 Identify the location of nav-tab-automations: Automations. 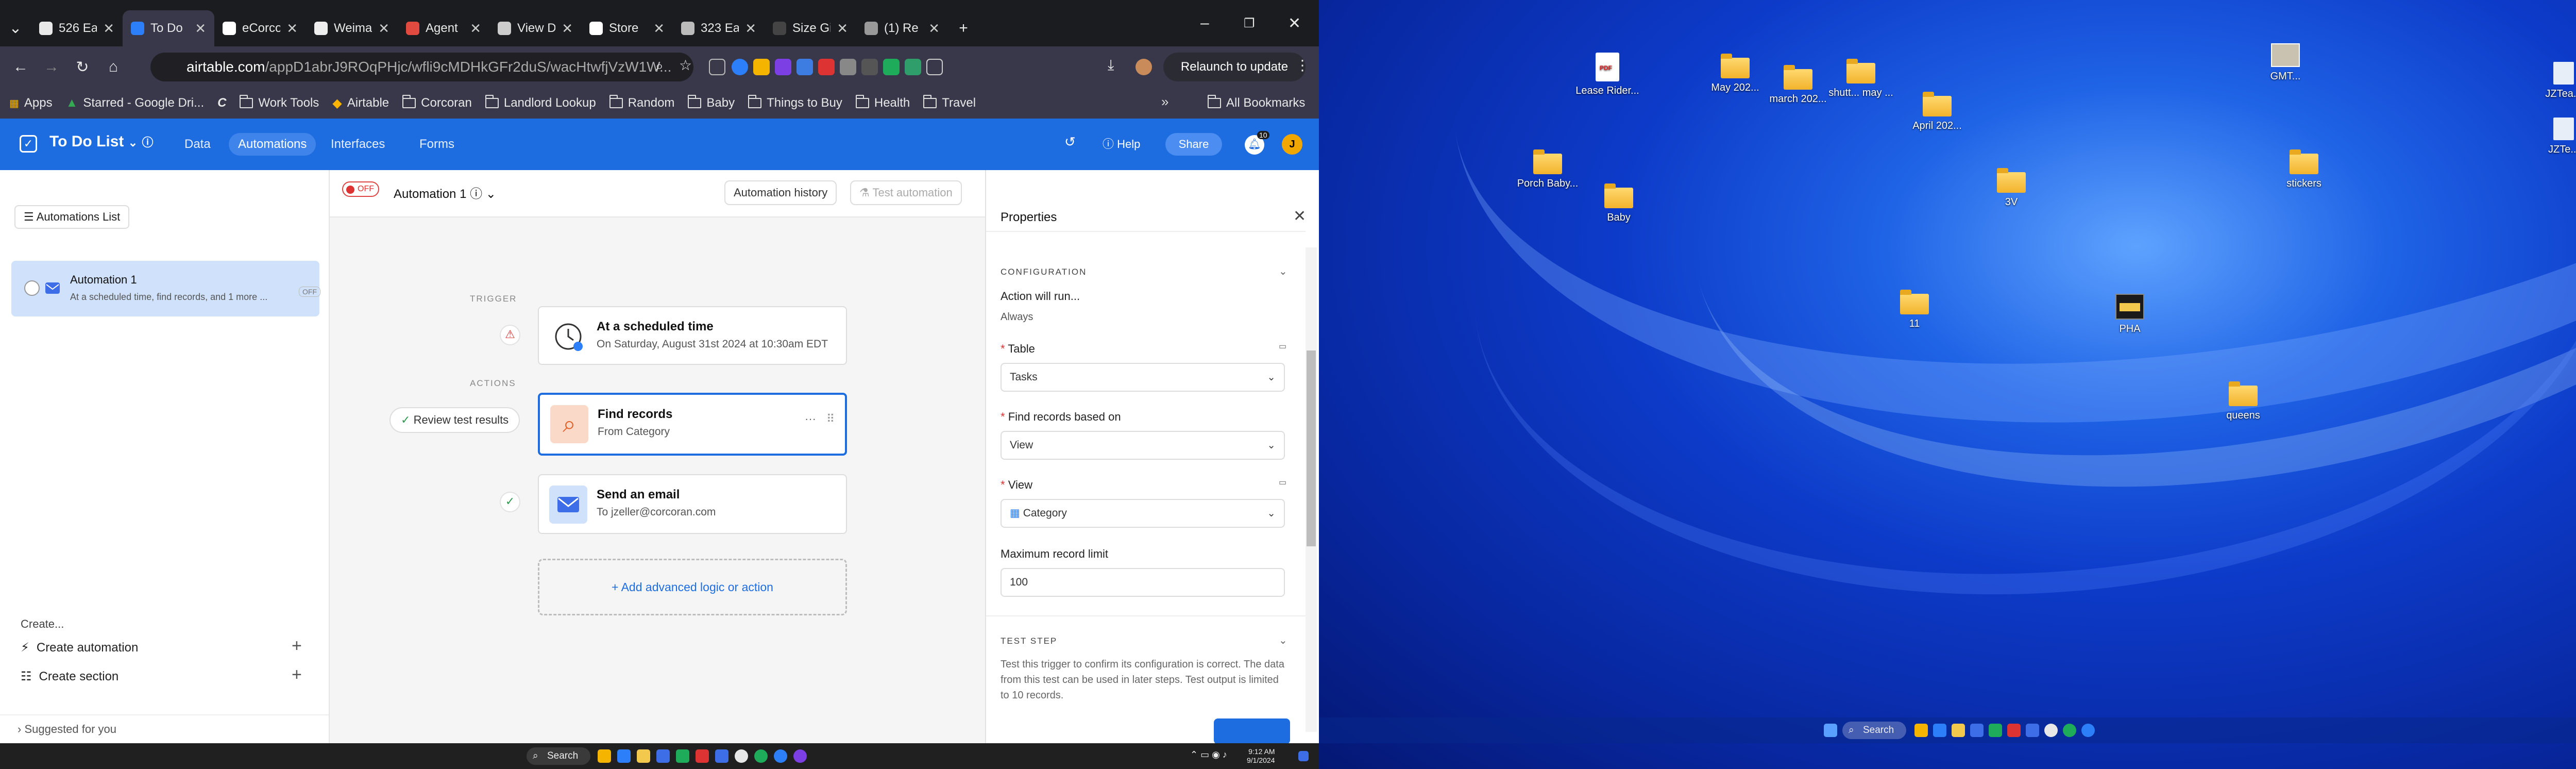
(272, 144).